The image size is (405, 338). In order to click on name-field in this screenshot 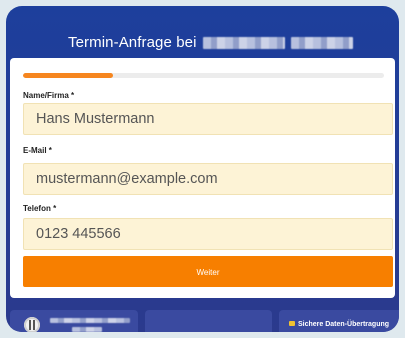, I will do `click(208, 119)`.